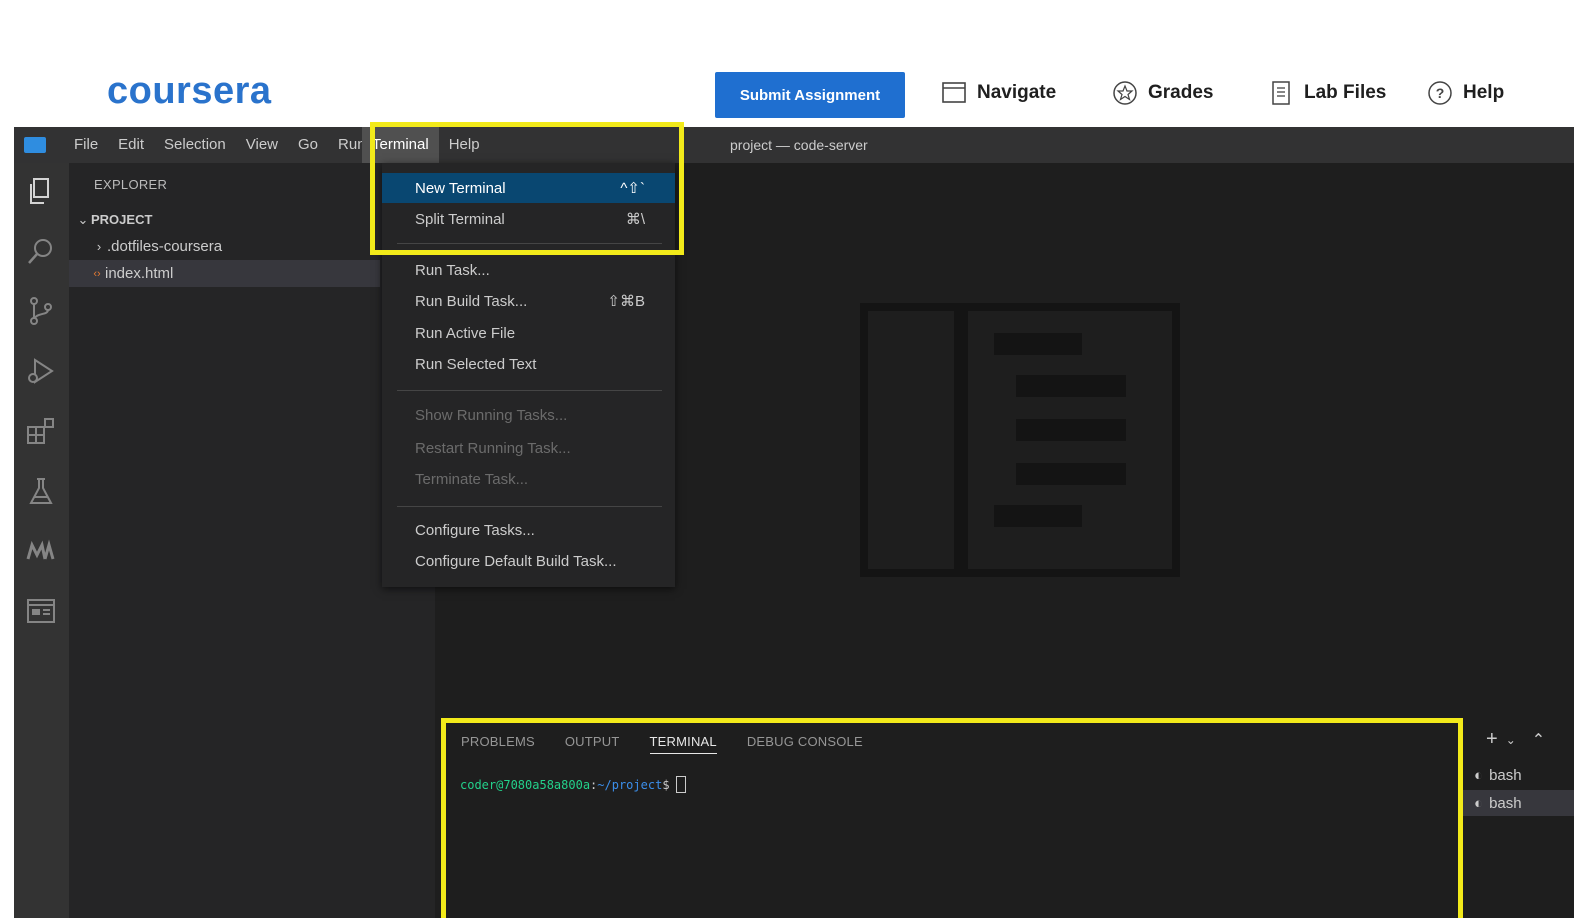  I want to click on panel-tabs: PROBLEMS OUTPUT TERMINAL DEBUG CONSOLE, so click(662, 744).